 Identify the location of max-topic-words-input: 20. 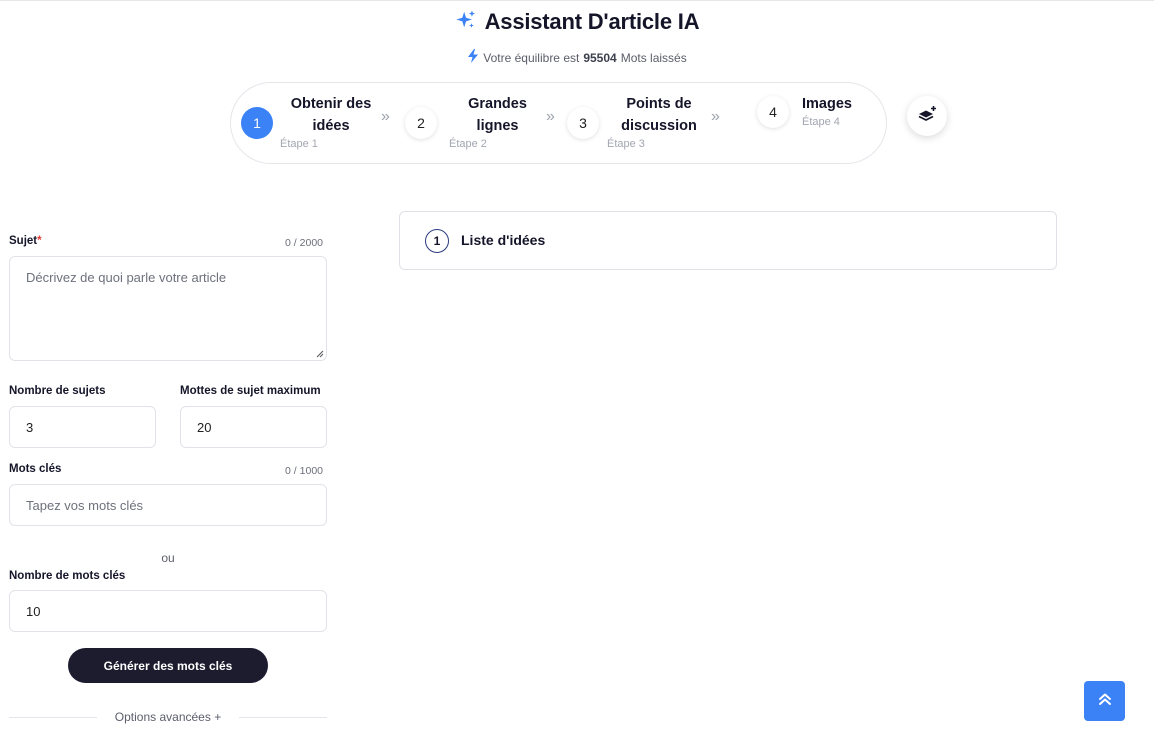
(253, 427).